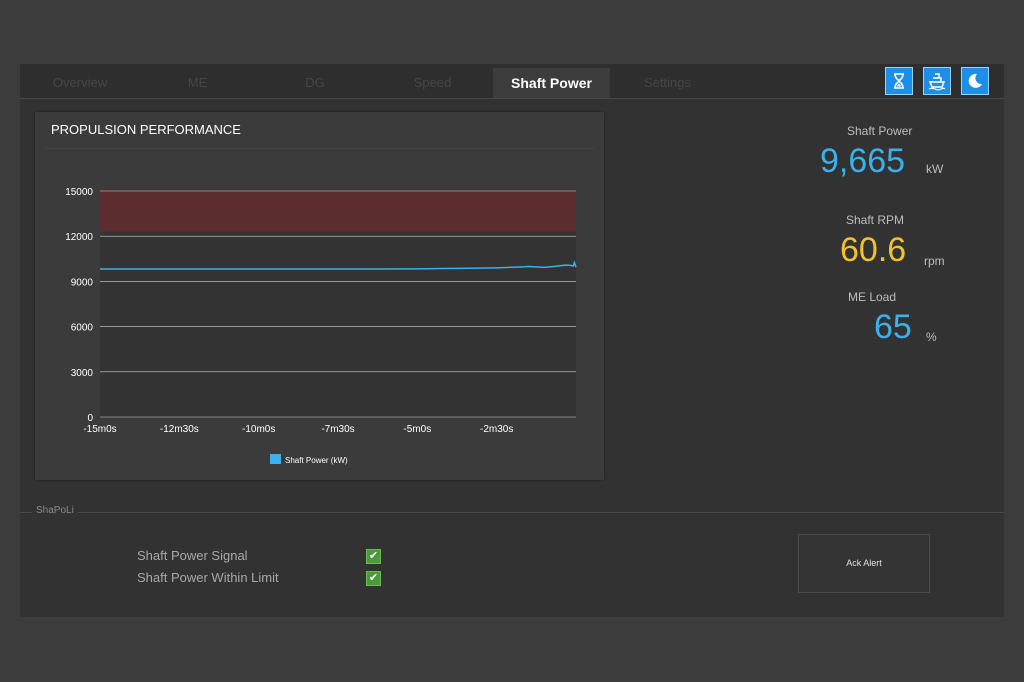  What do you see at coordinates (197, 83) in the screenshot?
I see `tab-me: ME` at bounding box center [197, 83].